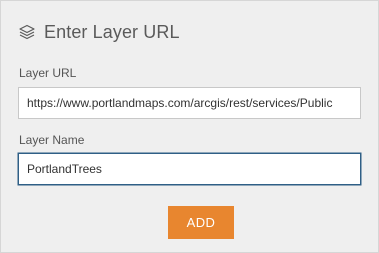  What do you see at coordinates (52, 140) in the screenshot?
I see `layer-name-label: Layer Name` at bounding box center [52, 140].